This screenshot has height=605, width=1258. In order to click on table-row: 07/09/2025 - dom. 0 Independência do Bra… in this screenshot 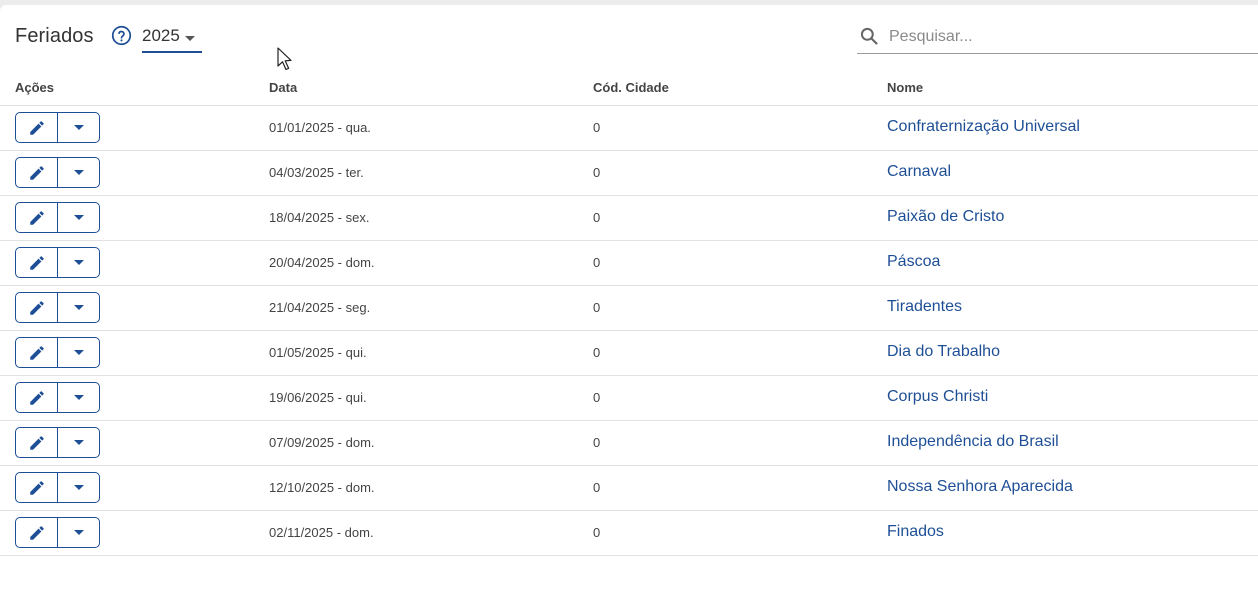, I will do `click(629, 443)`.